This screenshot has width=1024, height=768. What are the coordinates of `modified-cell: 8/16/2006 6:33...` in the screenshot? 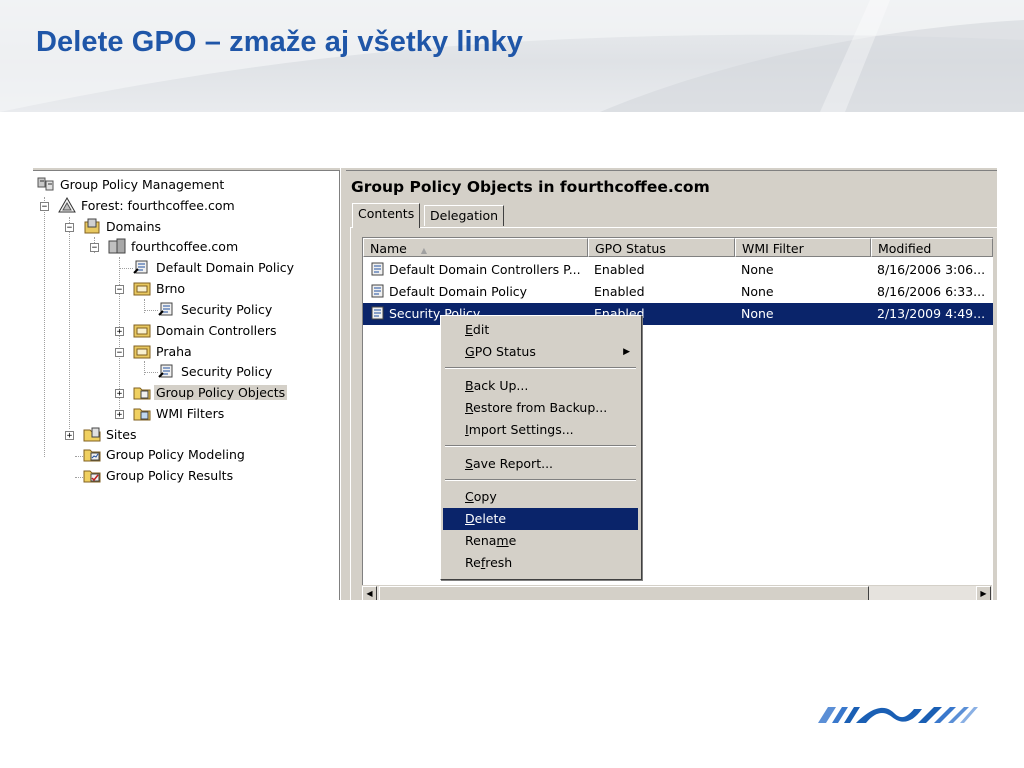 It's located at (931, 291).